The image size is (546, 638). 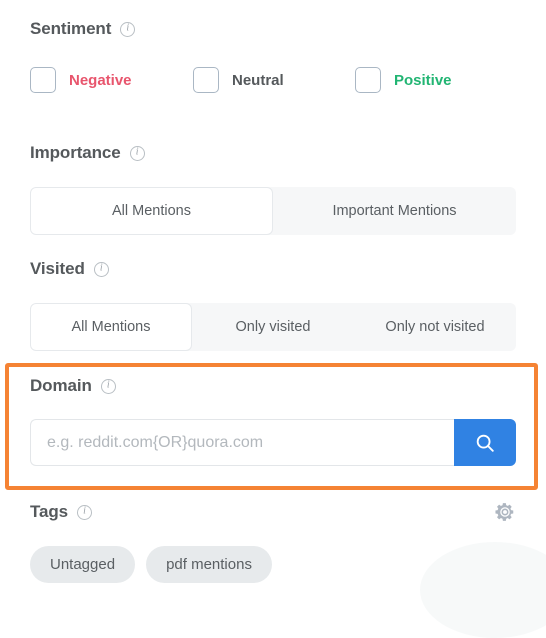 I want to click on sentiment-options: Negative Neutral Positive, so click(x=241, y=80).